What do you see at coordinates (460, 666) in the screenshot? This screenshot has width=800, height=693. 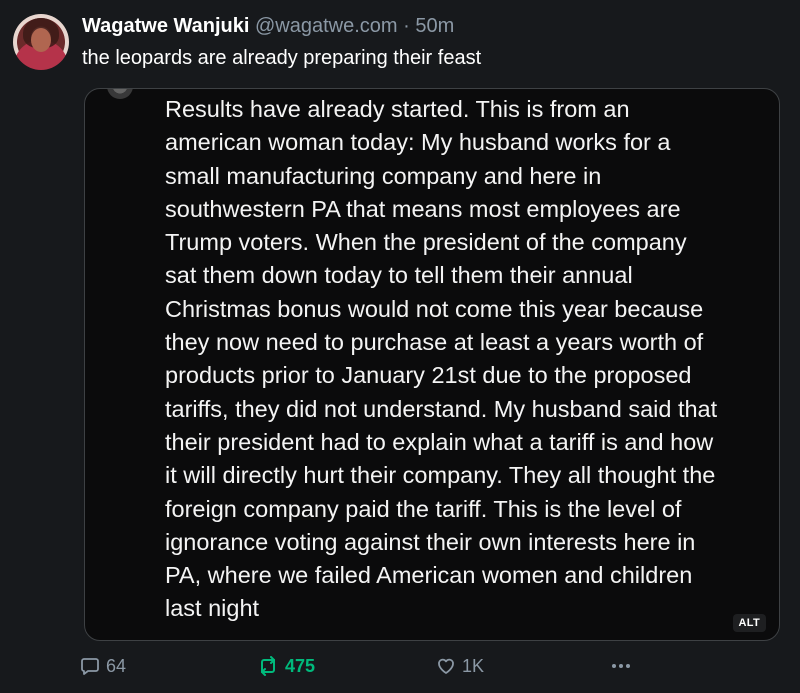 I see `like-button: 1K` at bounding box center [460, 666].